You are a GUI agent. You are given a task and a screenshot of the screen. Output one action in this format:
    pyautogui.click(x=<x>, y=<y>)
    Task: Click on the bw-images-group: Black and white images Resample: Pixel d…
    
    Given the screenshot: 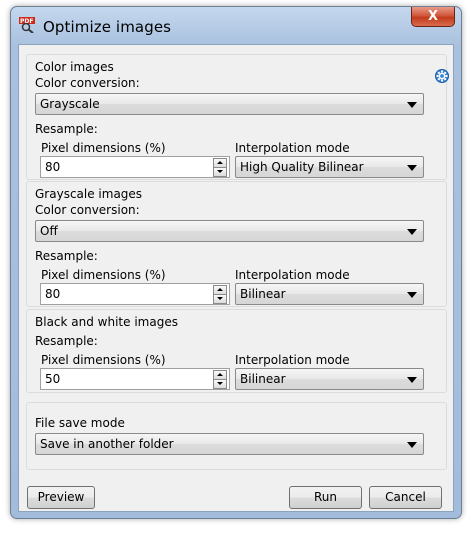 What is the action you would take?
    pyautogui.click(x=236, y=351)
    